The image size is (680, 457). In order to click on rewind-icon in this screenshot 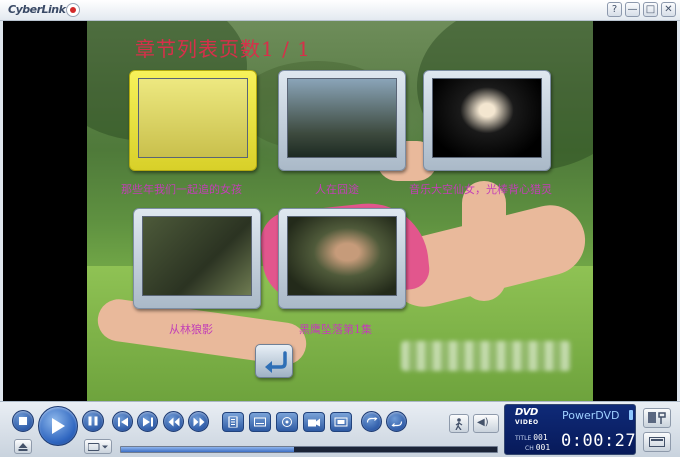, I will do `click(173, 421)`.